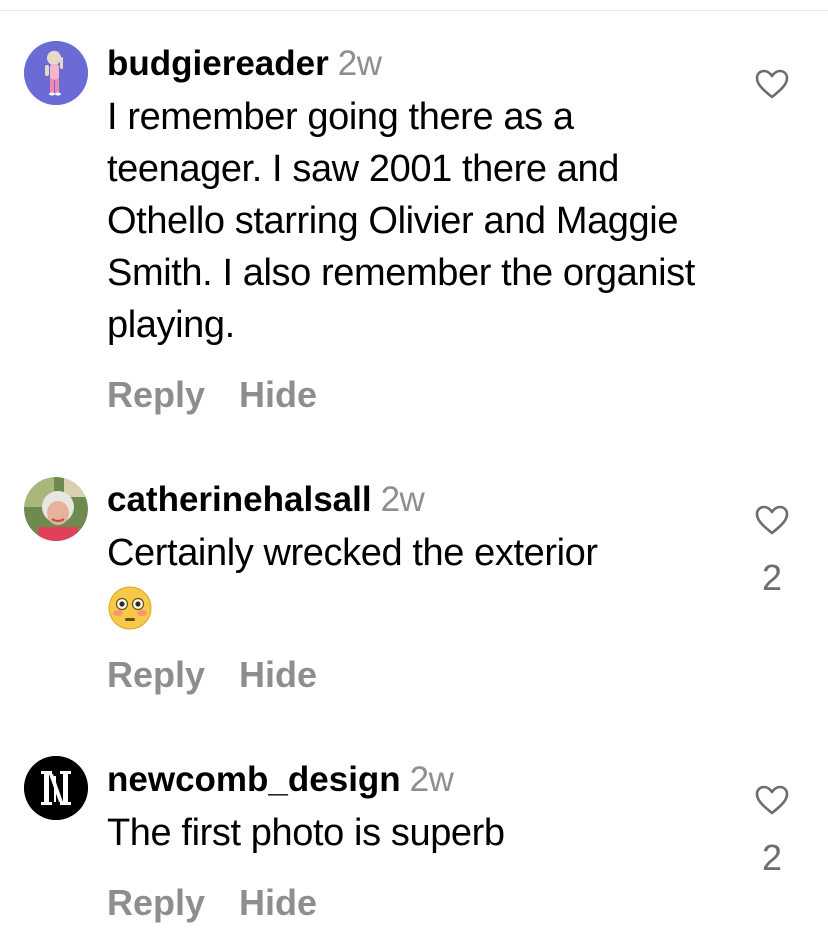  I want to click on top-divider, so click(414, 10).